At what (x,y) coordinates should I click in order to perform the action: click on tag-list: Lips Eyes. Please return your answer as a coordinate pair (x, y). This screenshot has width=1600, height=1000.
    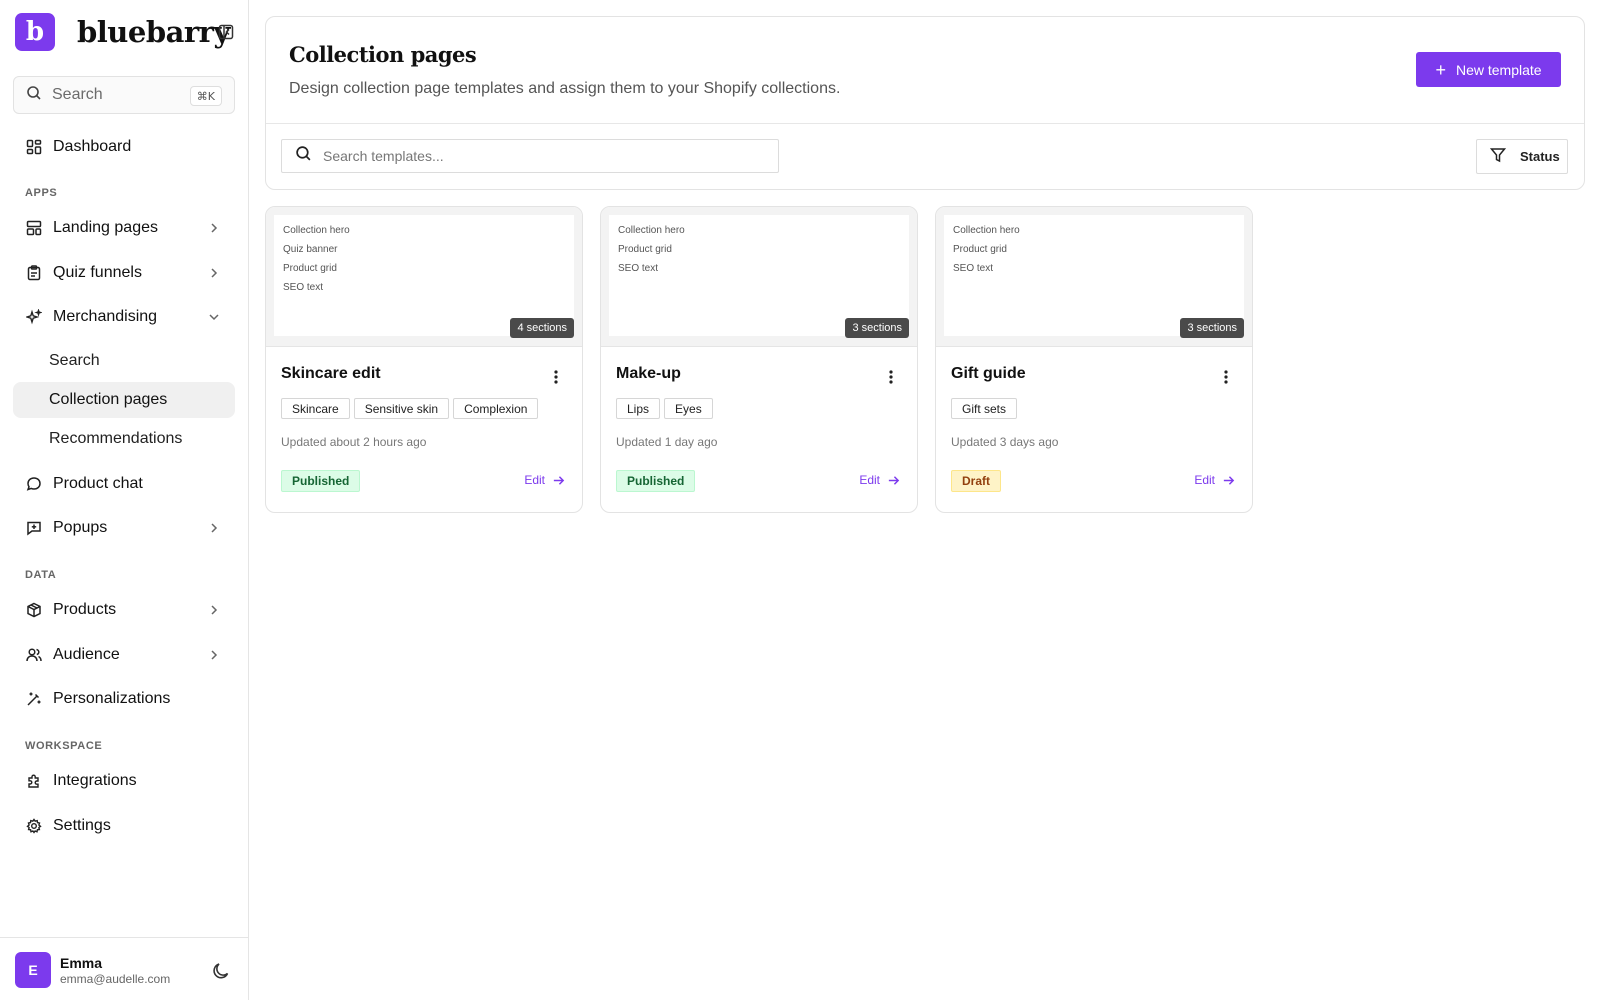
    Looking at the image, I should click on (664, 408).